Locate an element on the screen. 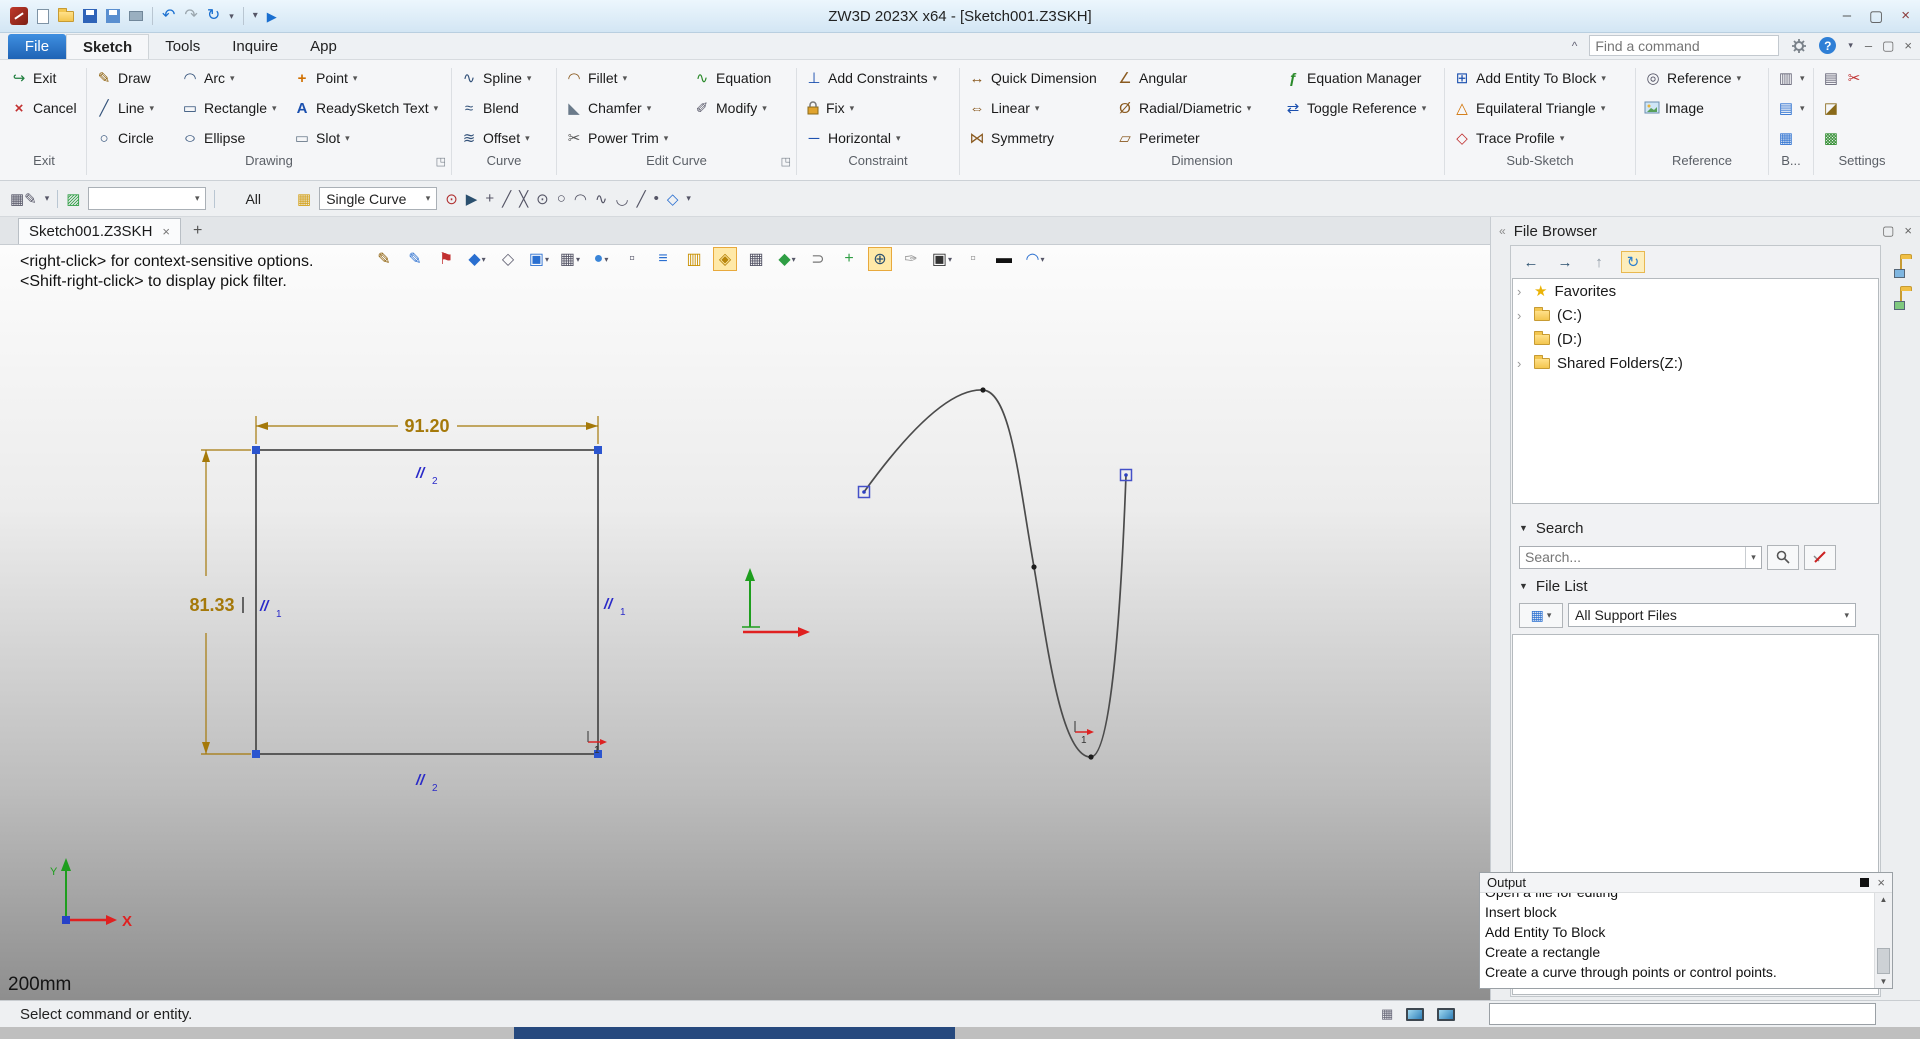  output-close-icon: × is located at coordinates (1881, 882).